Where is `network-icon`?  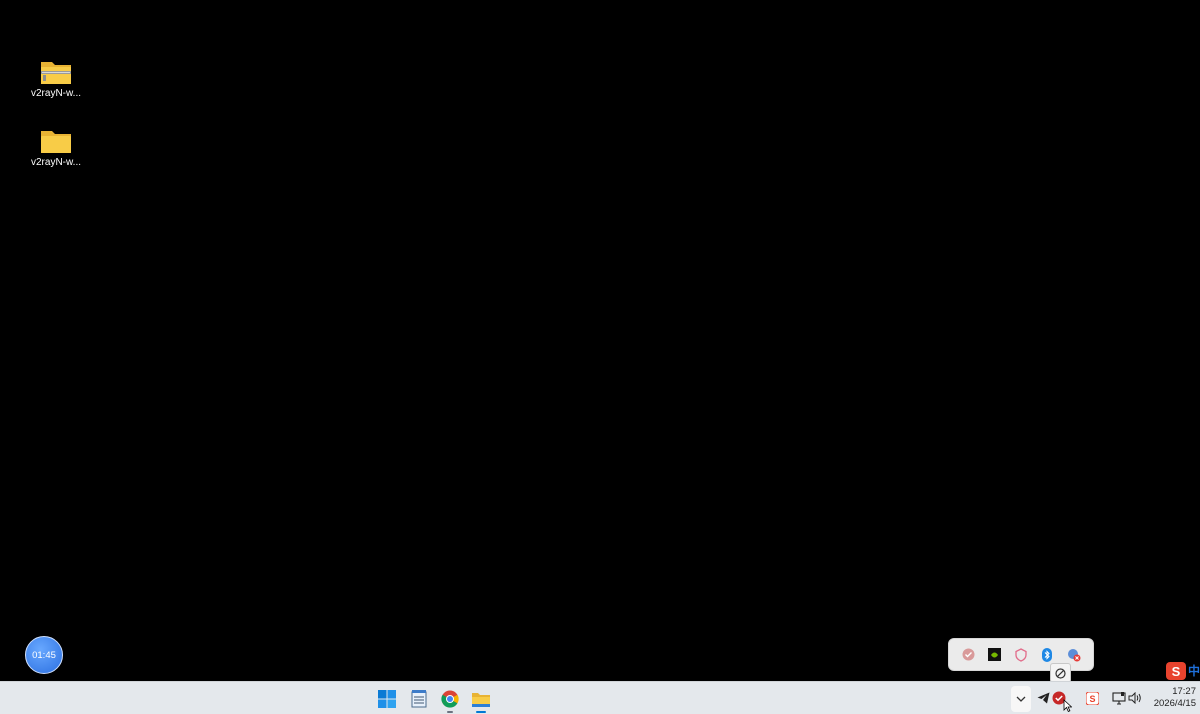 network-icon is located at coordinates (1119, 698).